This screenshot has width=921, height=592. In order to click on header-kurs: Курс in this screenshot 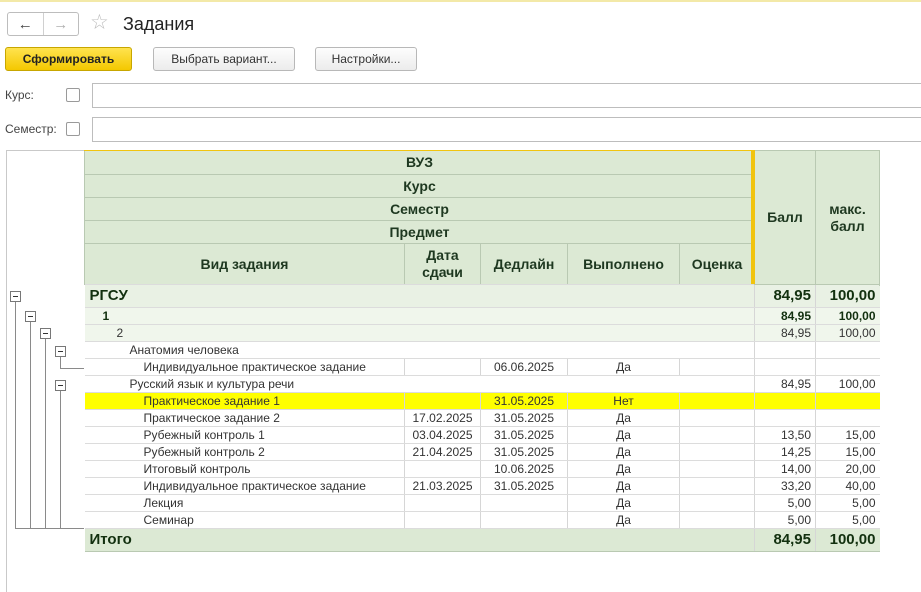, I will do `click(419, 186)`.